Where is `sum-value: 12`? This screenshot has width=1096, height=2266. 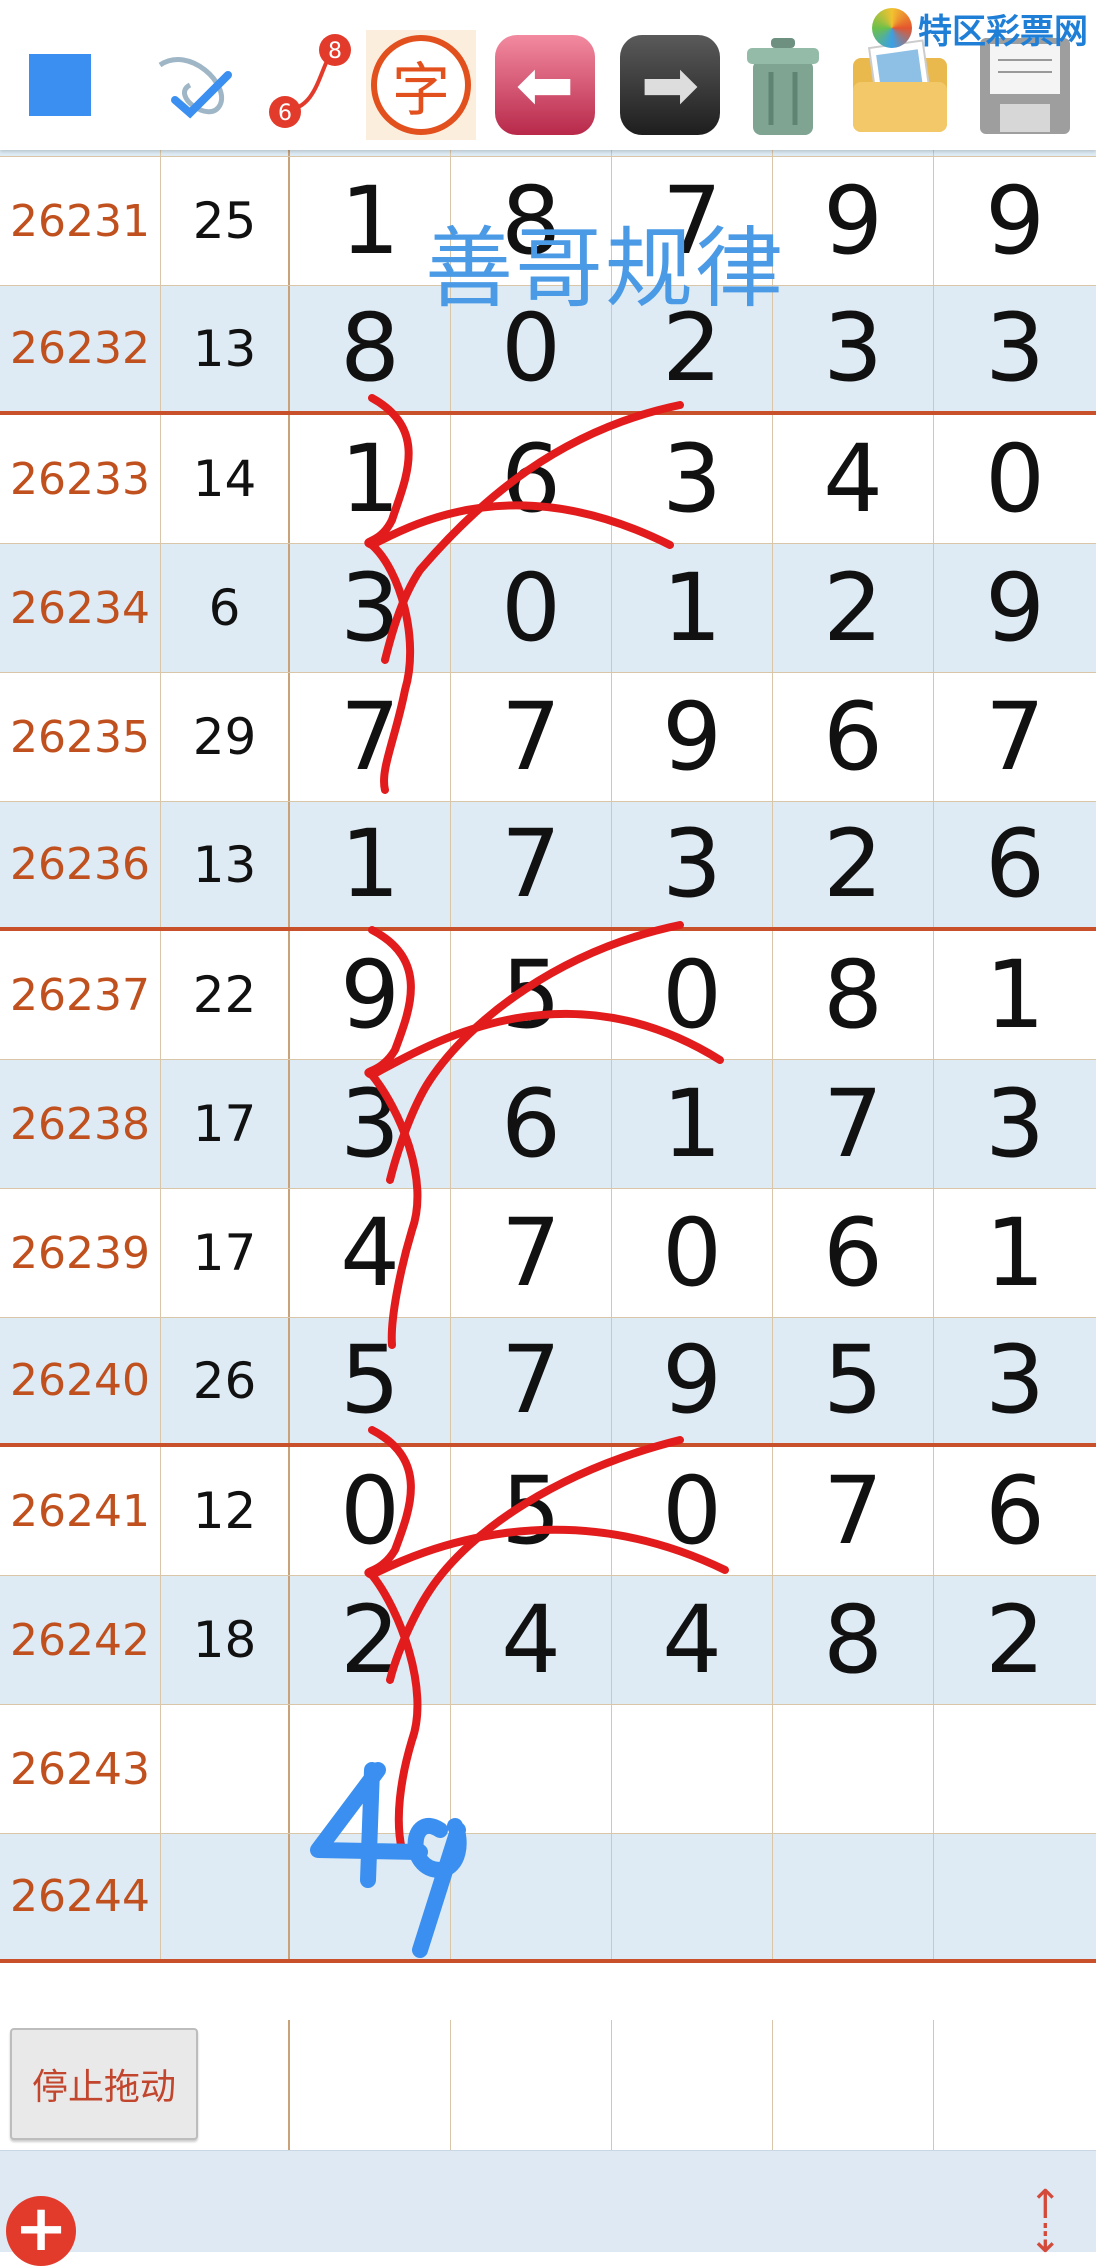
sum-value: 12 is located at coordinates (225, 1511).